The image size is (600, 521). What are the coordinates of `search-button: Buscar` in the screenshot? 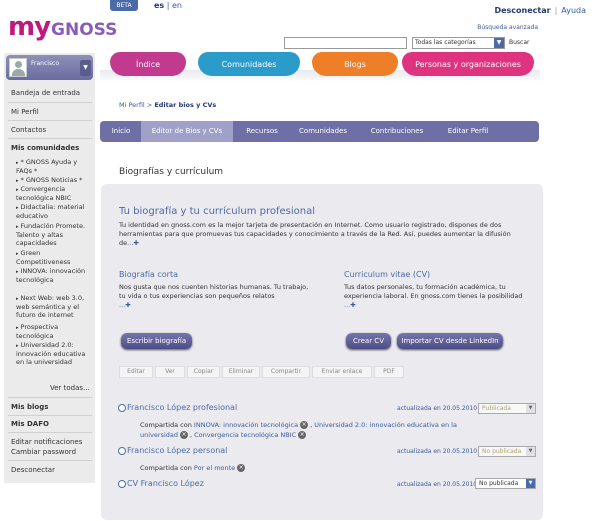 It's located at (519, 43).